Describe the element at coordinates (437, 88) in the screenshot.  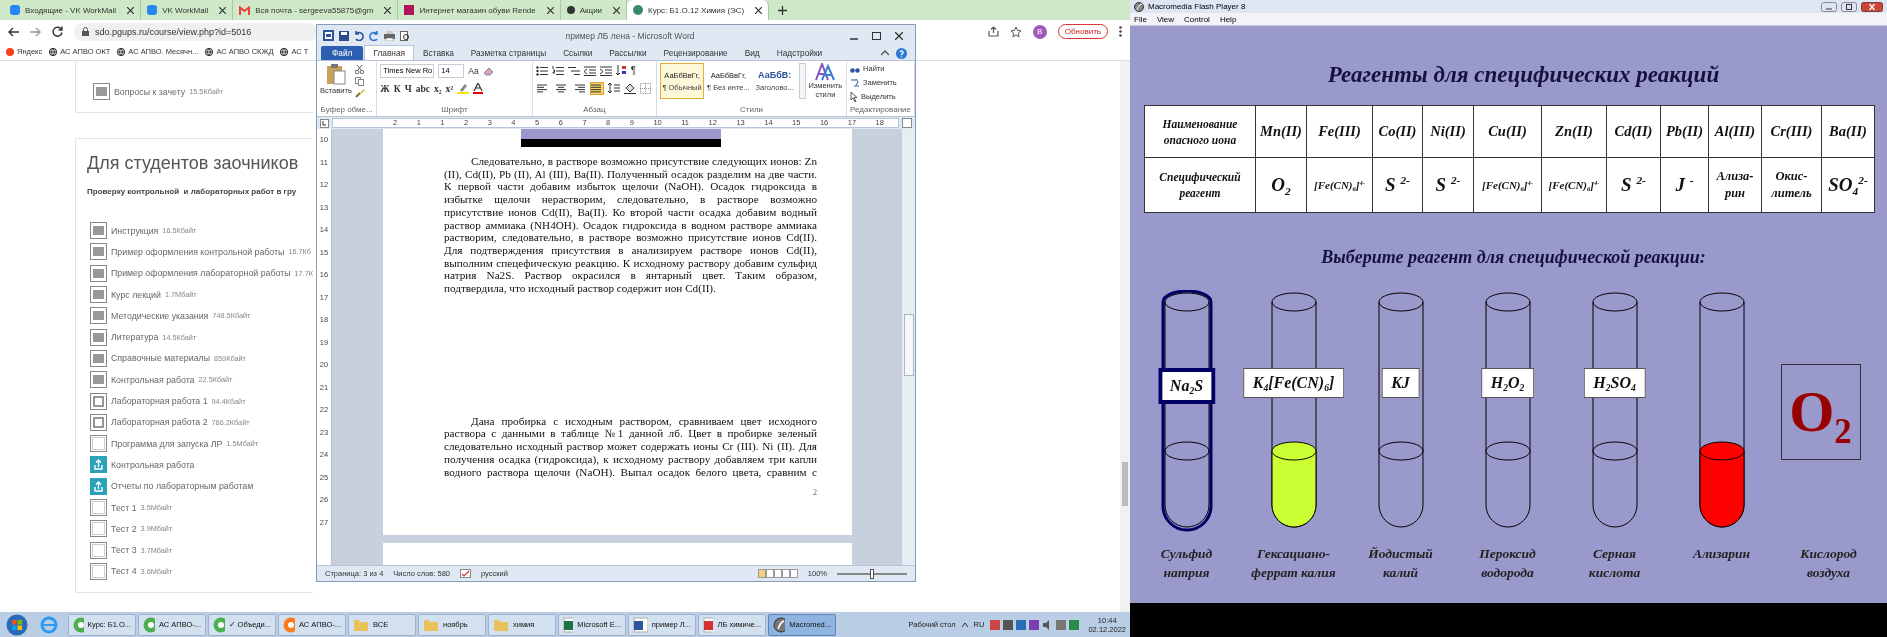
I see `format-button: x₂` at that location.